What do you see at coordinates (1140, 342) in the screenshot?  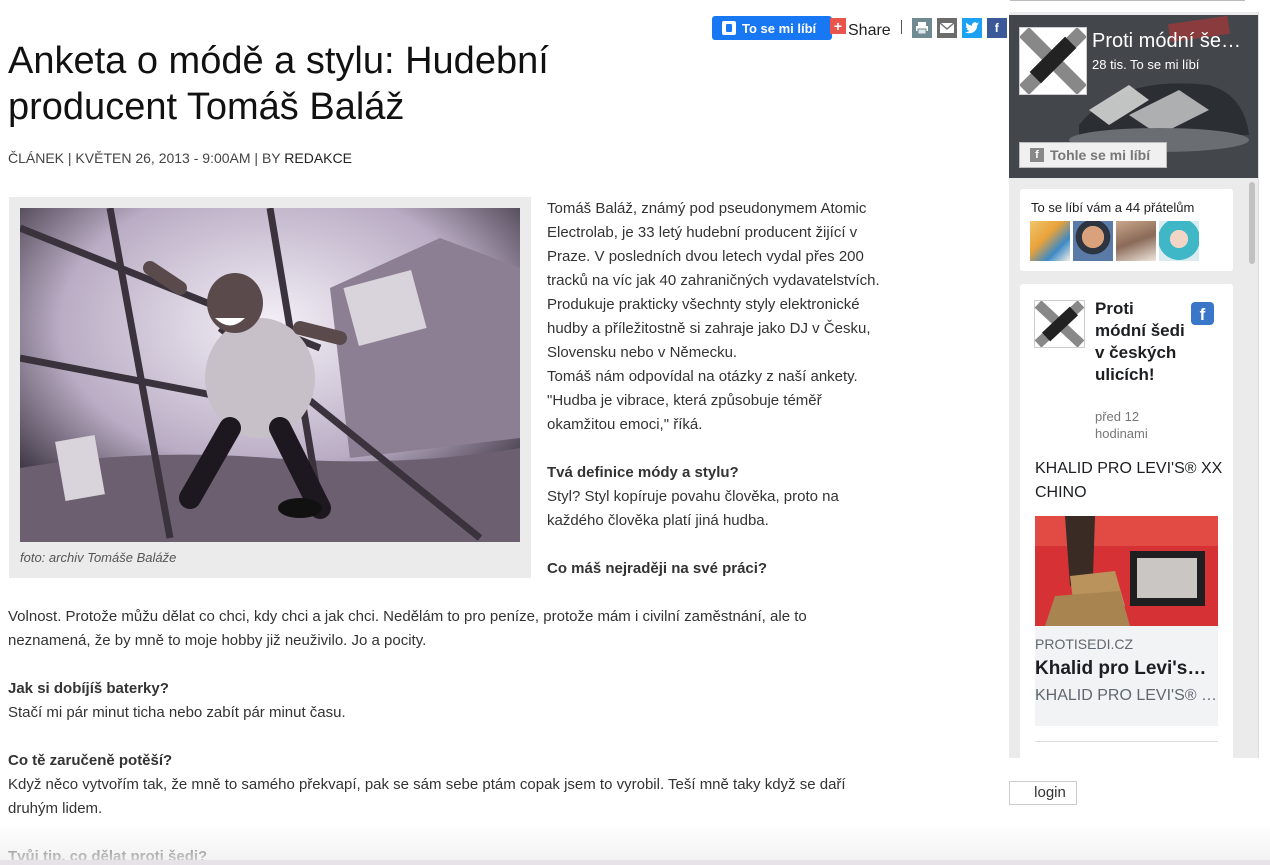 I see `post-page-name: Proti módní šedi v českých ulicích!` at bounding box center [1140, 342].